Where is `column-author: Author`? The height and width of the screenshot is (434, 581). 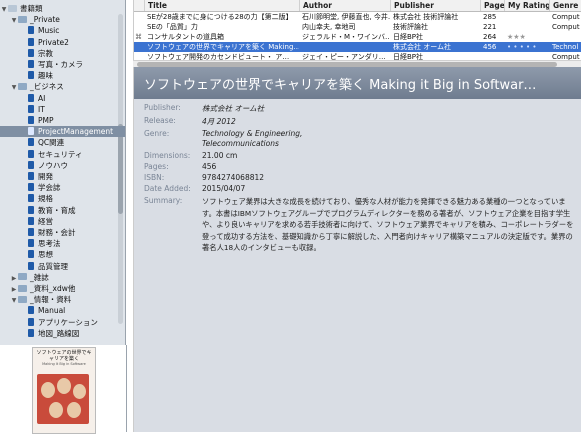
column-author: Author is located at coordinates (344, 5).